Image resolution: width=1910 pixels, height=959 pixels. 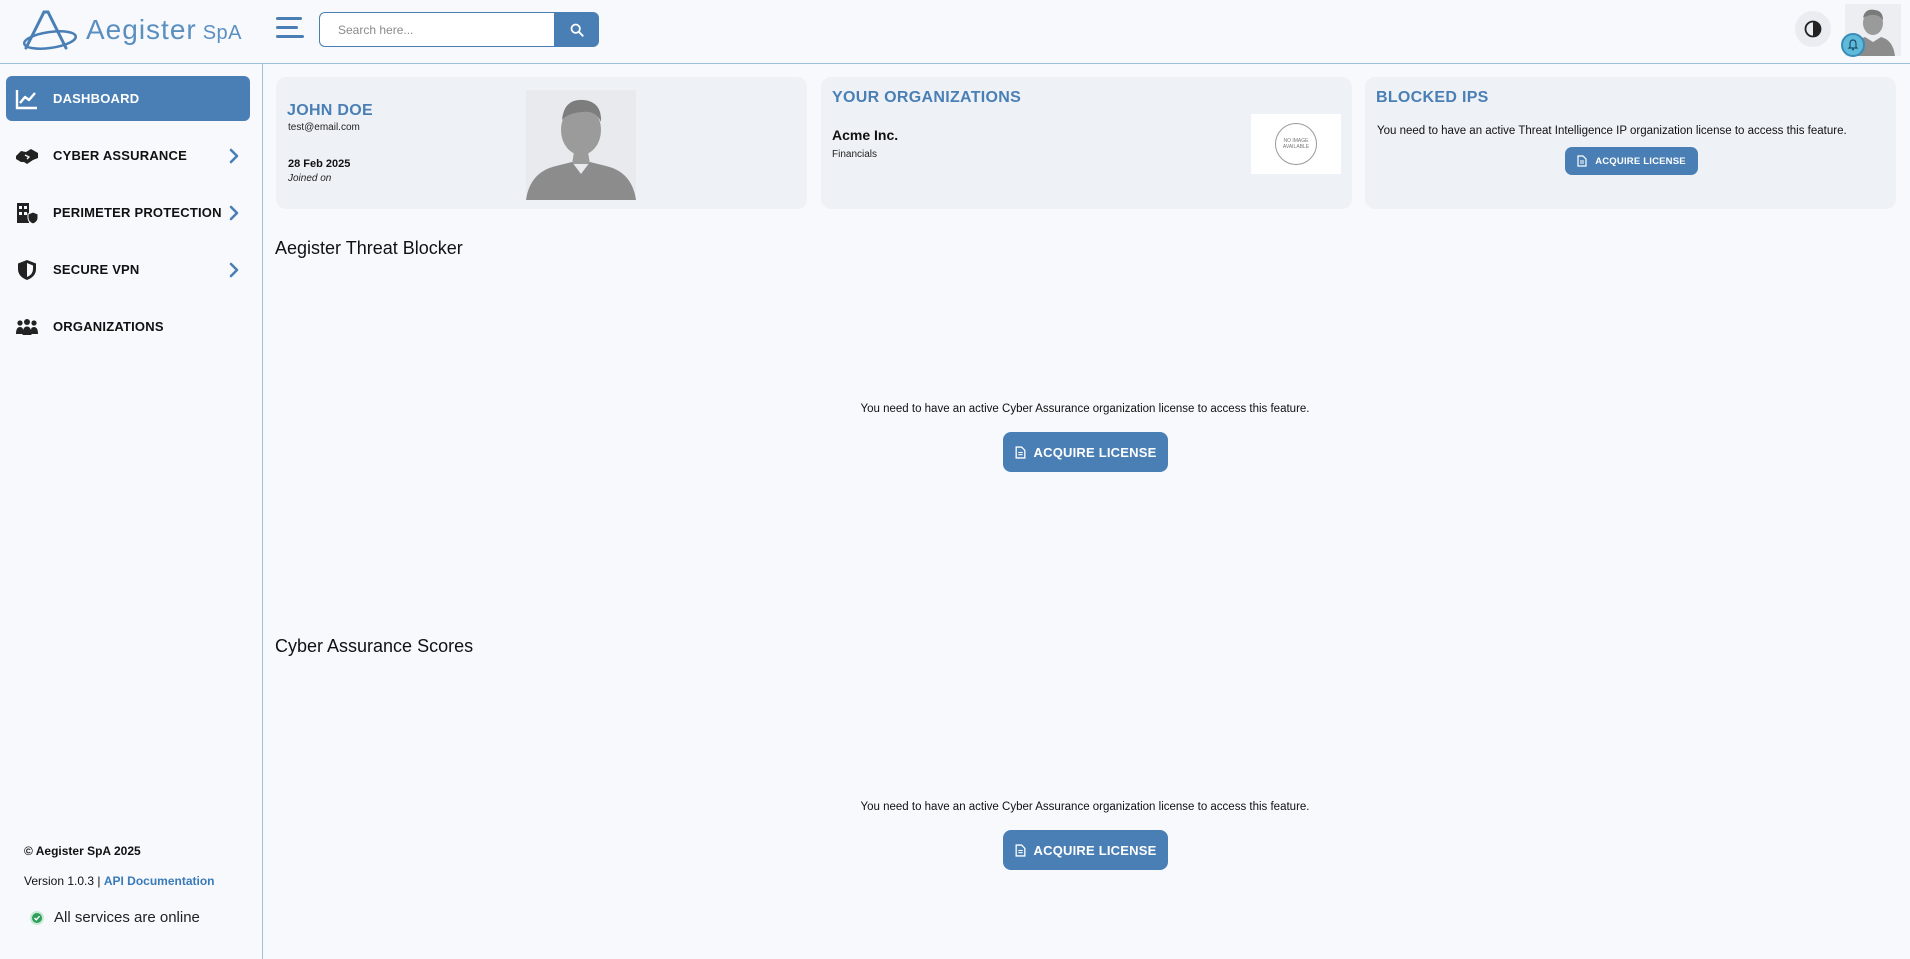 I want to click on menu-toggle-button, so click(x=291, y=28).